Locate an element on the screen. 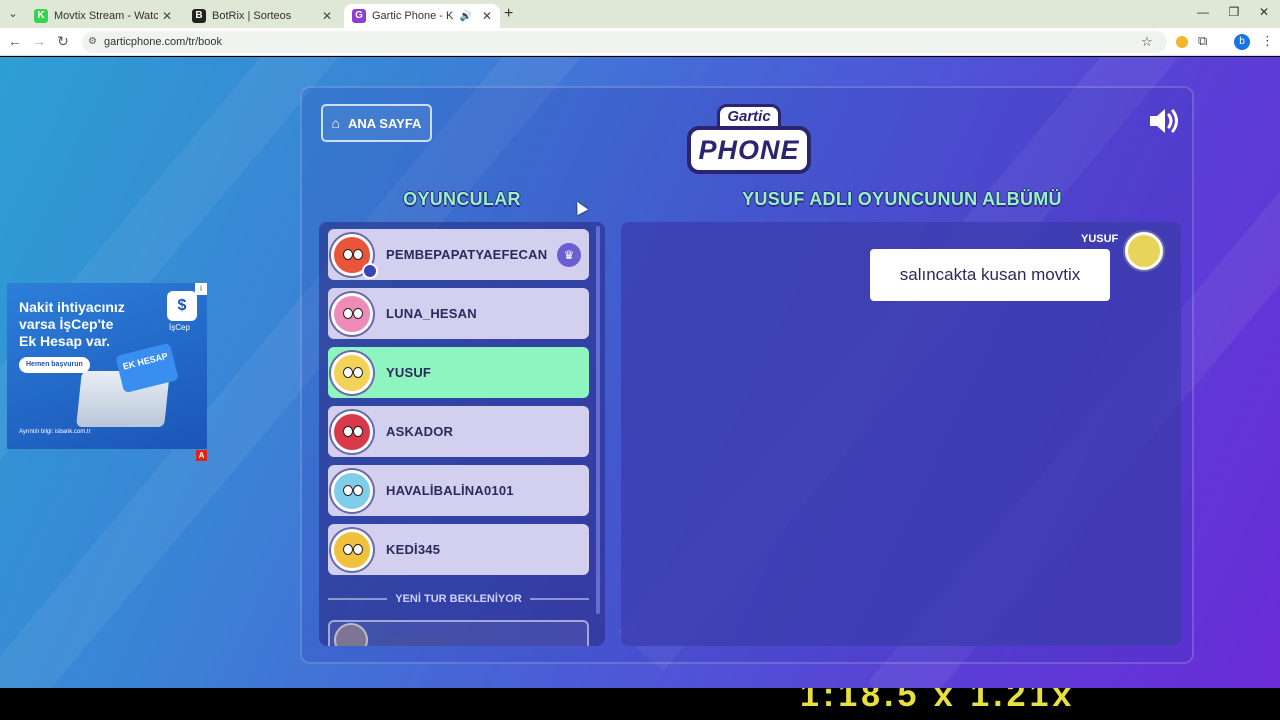 Image resolution: width=1280 pixels, height=720 pixels. player-item: LUNA_HESAN is located at coordinates (458, 313).